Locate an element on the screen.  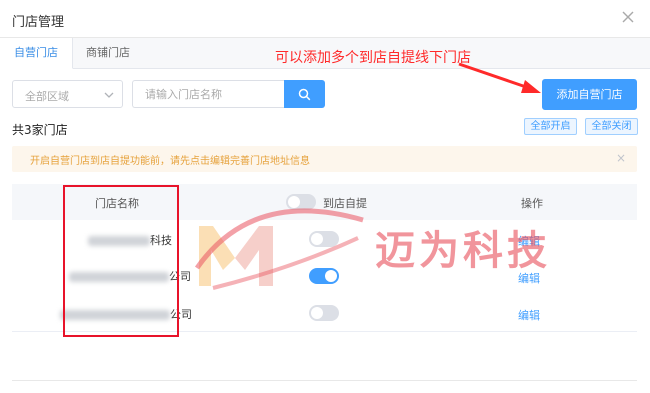
annotation-text: 可以添加多个到店自提线下门店 is located at coordinates (373, 58).